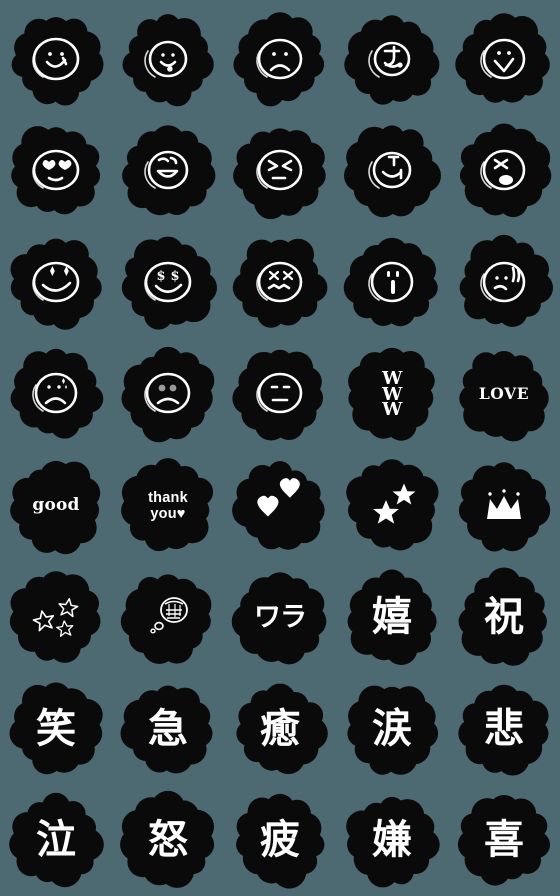 The width and height of the screenshot is (560, 896). I want to click on tongue-out-face, so click(168, 60).